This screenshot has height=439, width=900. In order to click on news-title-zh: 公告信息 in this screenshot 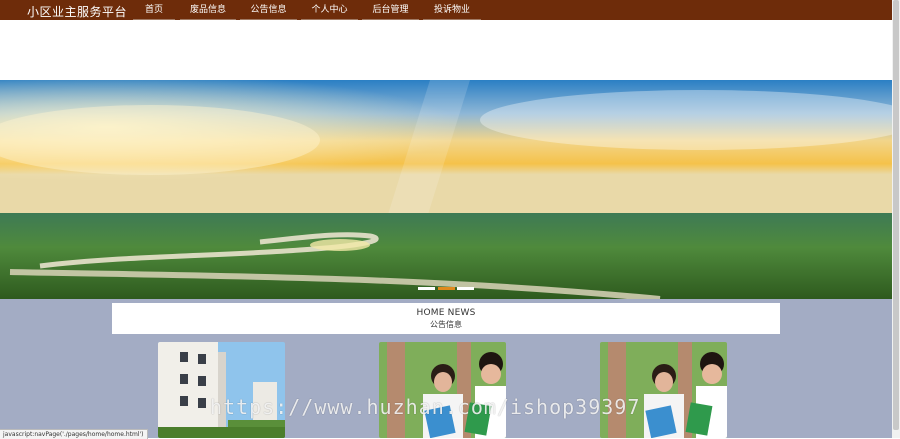, I will do `click(446, 324)`.